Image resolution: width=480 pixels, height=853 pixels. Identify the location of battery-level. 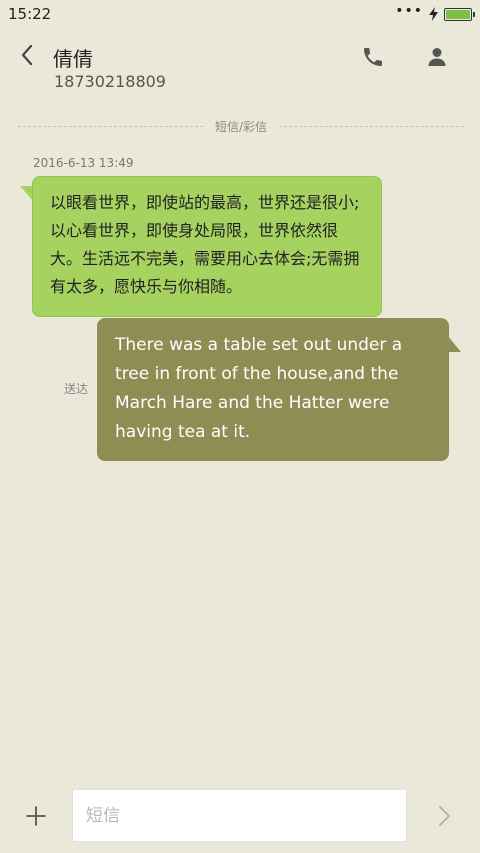
(458, 14).